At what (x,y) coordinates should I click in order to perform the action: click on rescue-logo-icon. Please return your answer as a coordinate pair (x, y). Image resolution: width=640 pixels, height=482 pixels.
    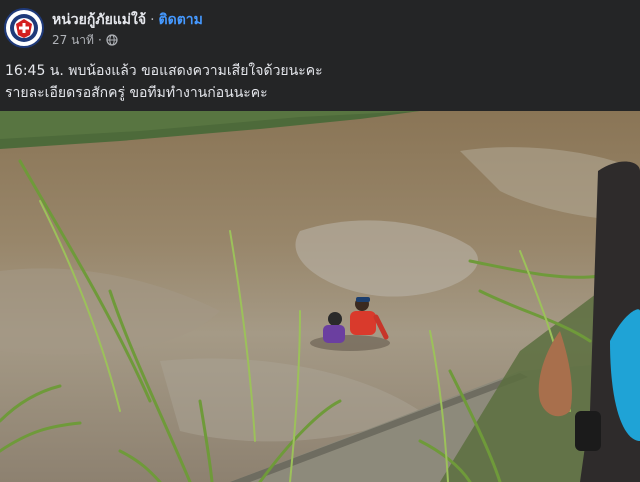
    Looking at the image, I should click on (24, 28).